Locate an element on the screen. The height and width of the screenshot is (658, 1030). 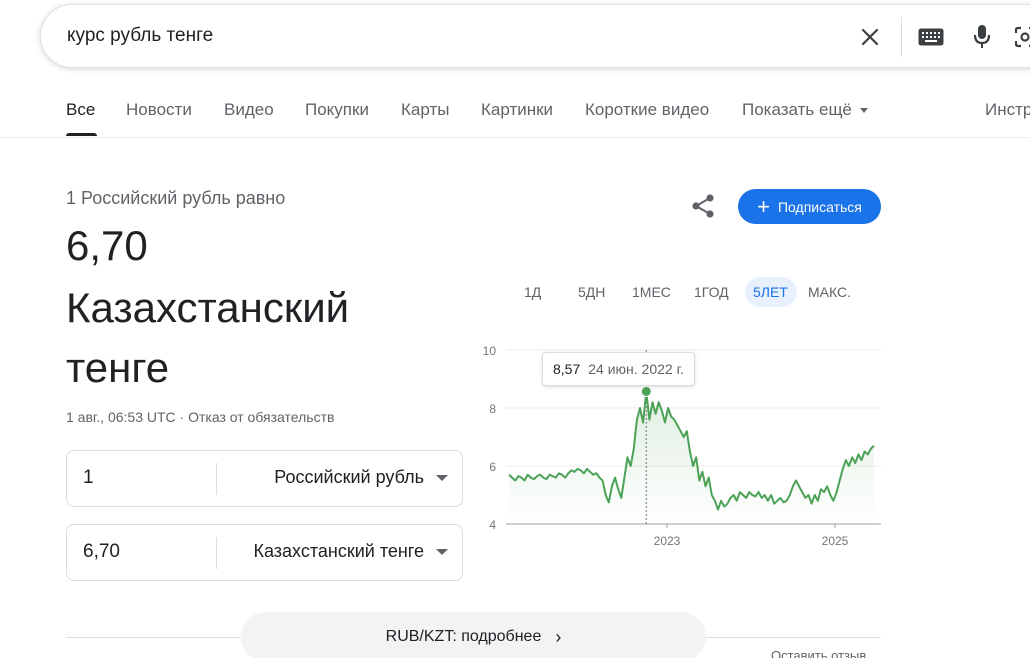
x-tick-label: 2025 is located at coordinates (835, 541).